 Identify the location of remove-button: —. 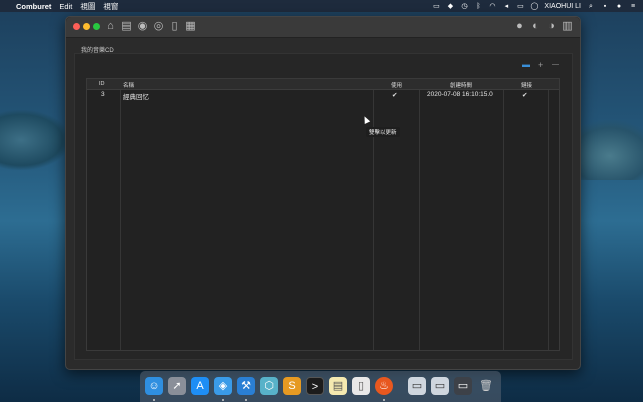
(555, 65).